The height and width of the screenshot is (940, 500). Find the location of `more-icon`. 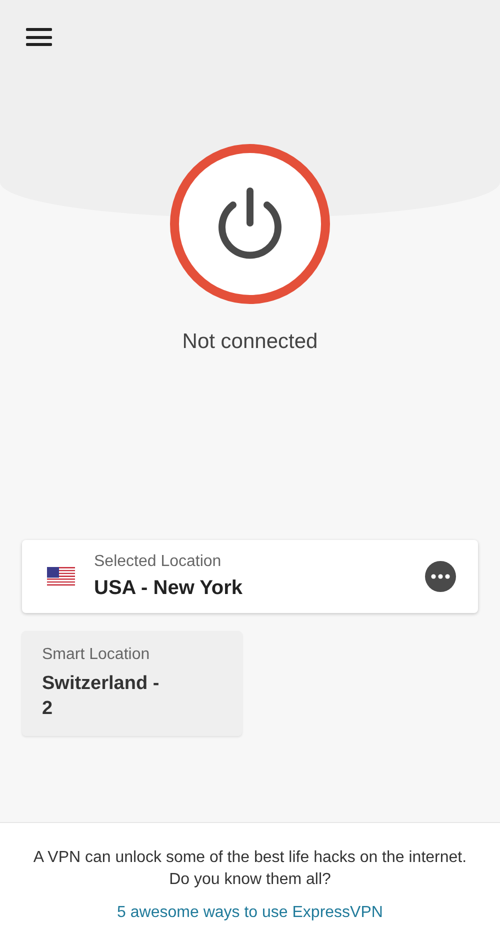

more-icon is located at coordinates (440, 576).